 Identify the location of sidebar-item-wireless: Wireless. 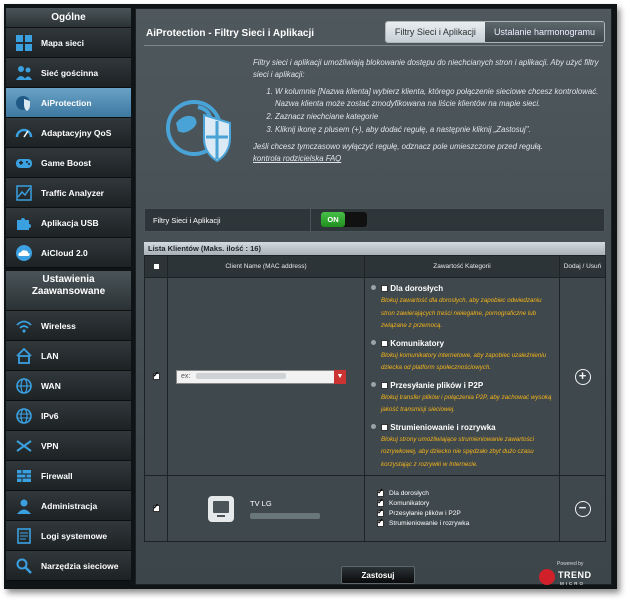
(68, 326).